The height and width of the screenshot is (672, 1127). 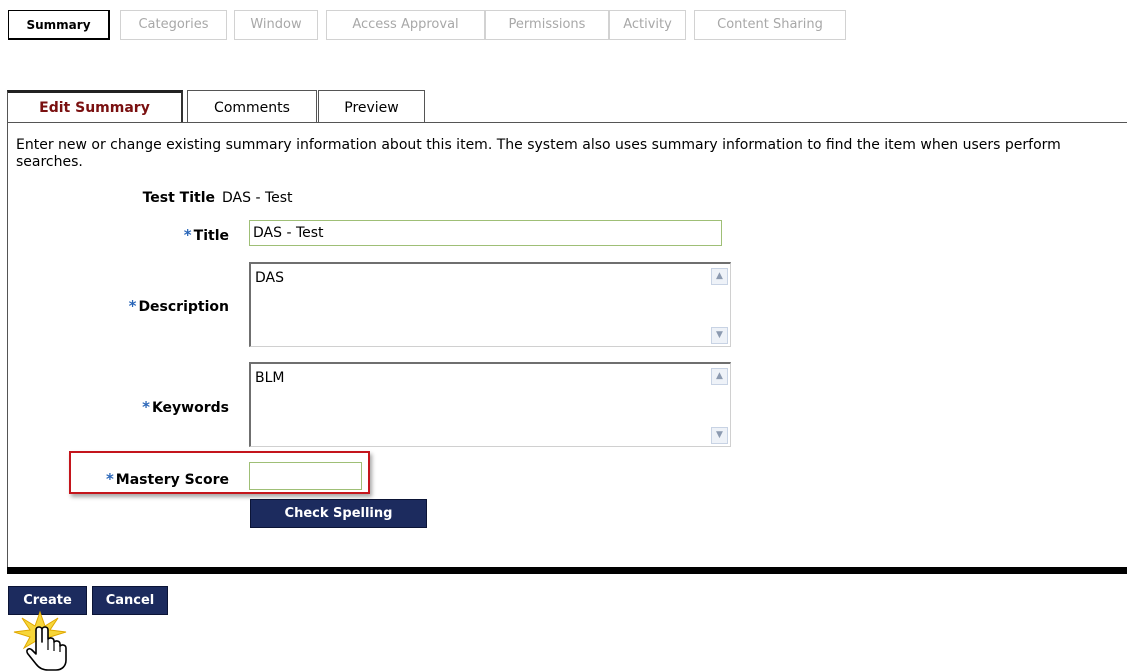 I want to click on title-input: DAS - Test, so click(x=485, y=233).